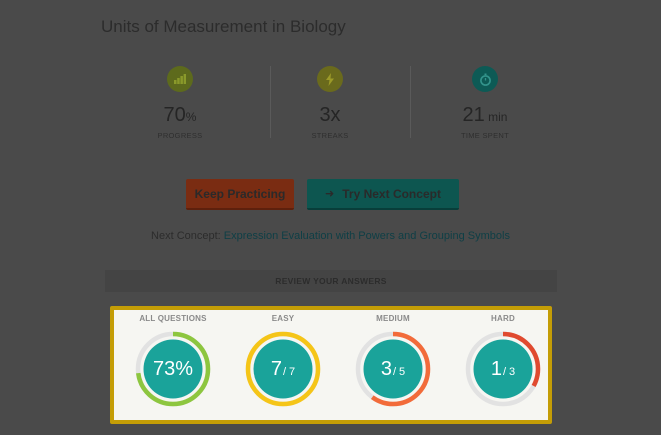  I want to click on all-questions-ring: 73%, so click(173, 369).